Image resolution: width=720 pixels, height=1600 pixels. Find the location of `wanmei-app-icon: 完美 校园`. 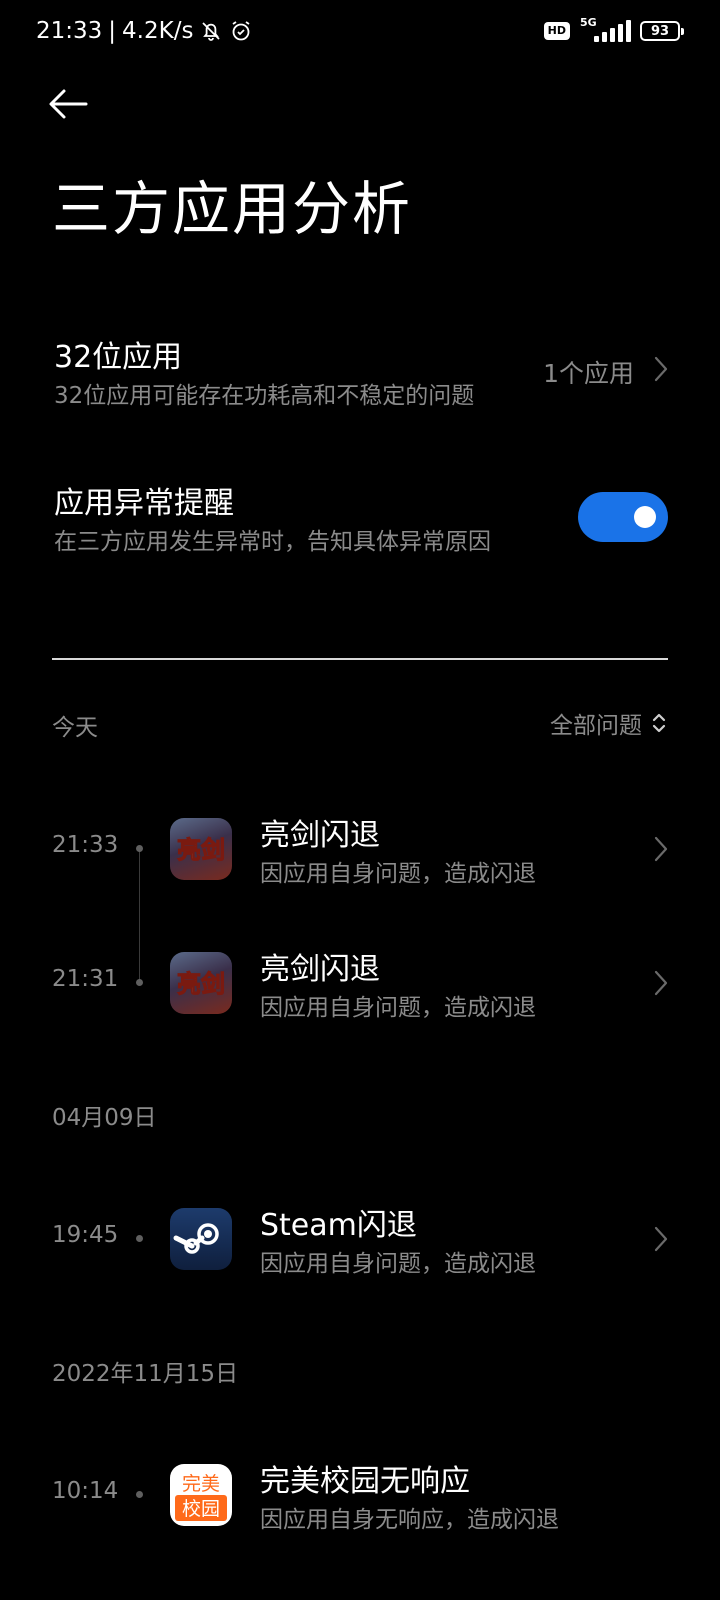

wanmei-app-icon: 完美 校园 is located at coordinates (201, 1495).